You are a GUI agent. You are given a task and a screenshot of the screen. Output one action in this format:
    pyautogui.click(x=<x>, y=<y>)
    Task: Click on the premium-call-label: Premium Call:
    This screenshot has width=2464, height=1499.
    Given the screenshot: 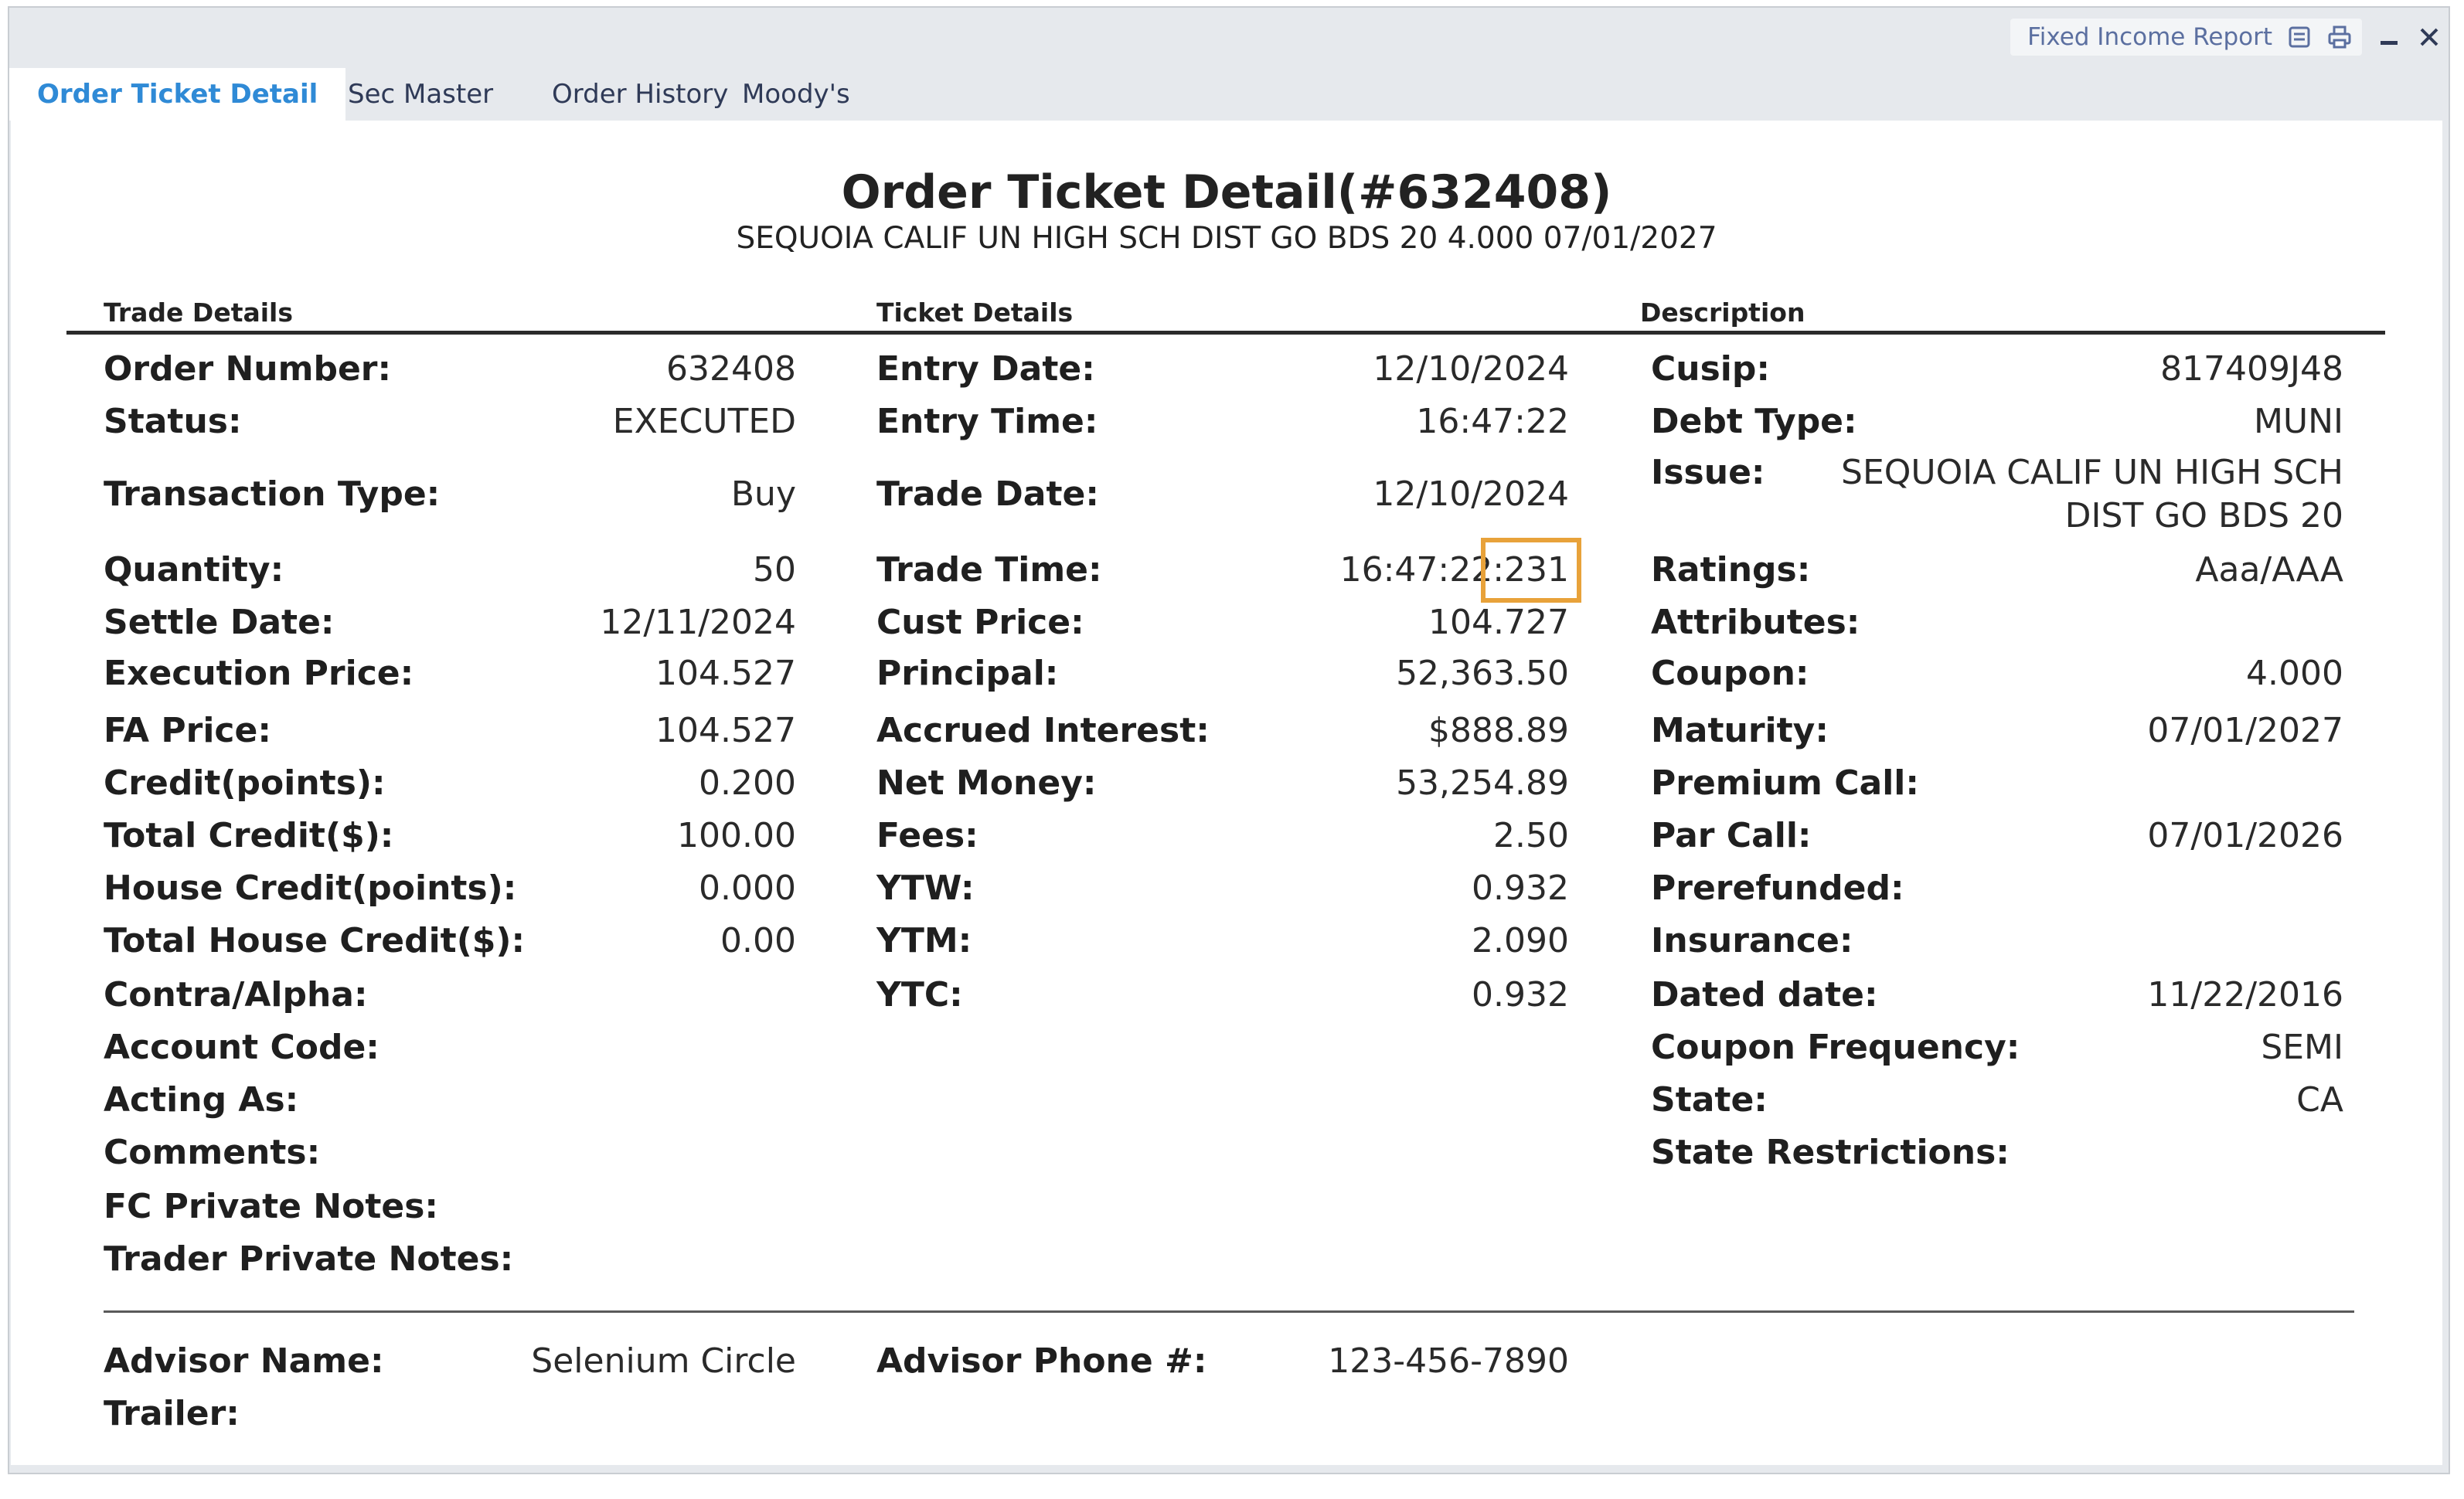 What is the action you would take?
    pyautogui.click(x=1785, y=783)
    